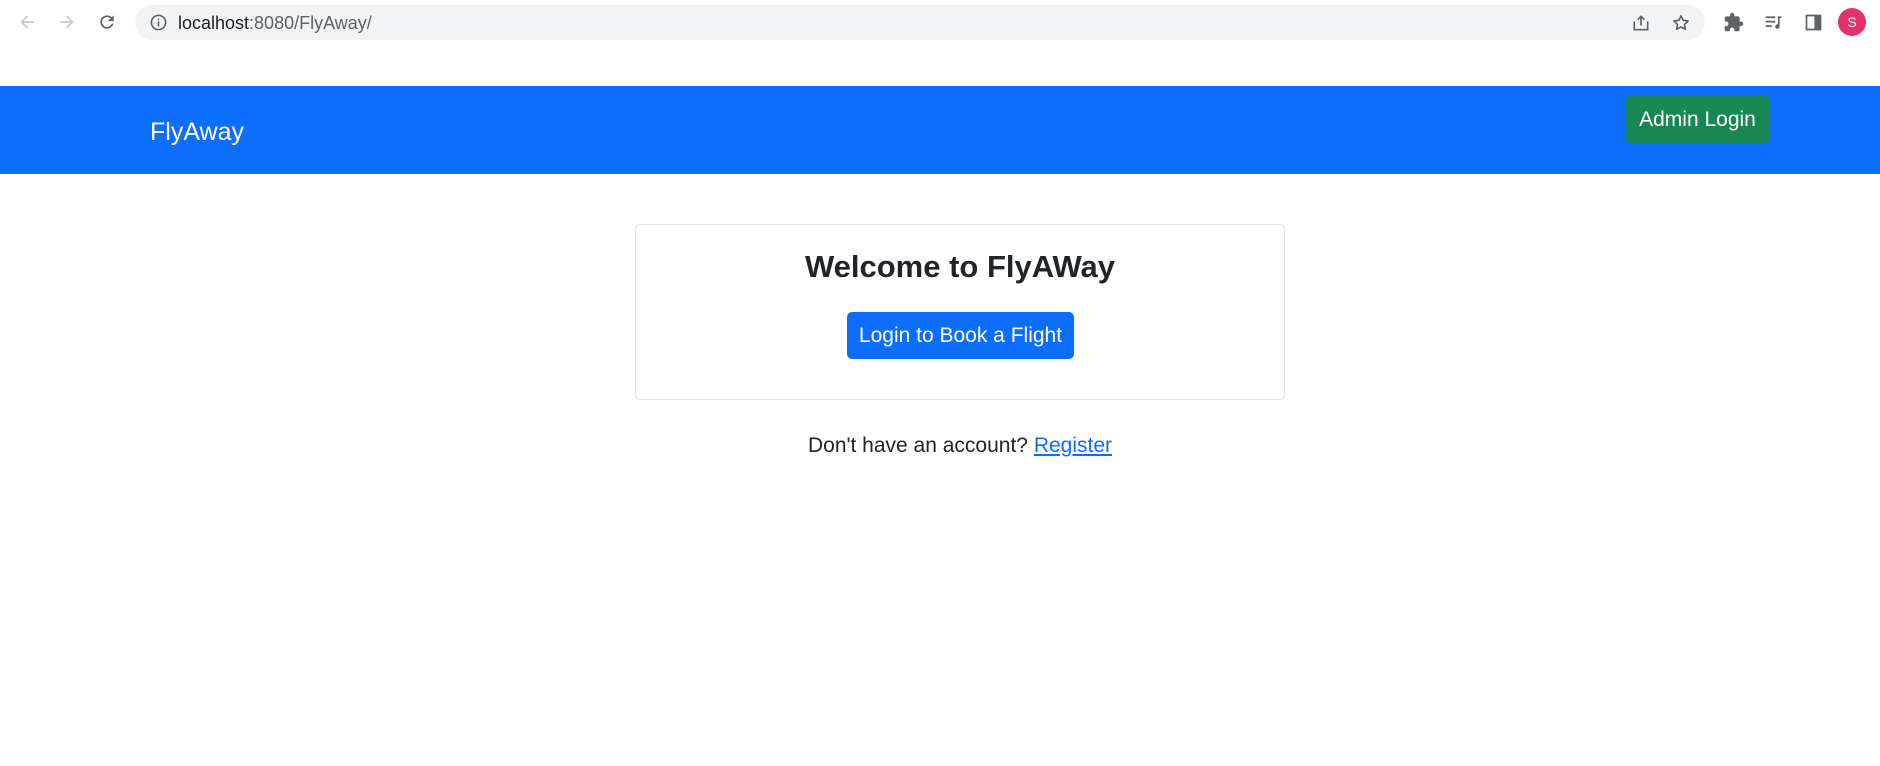  I want to click on reload-icon, so click(107, 22).